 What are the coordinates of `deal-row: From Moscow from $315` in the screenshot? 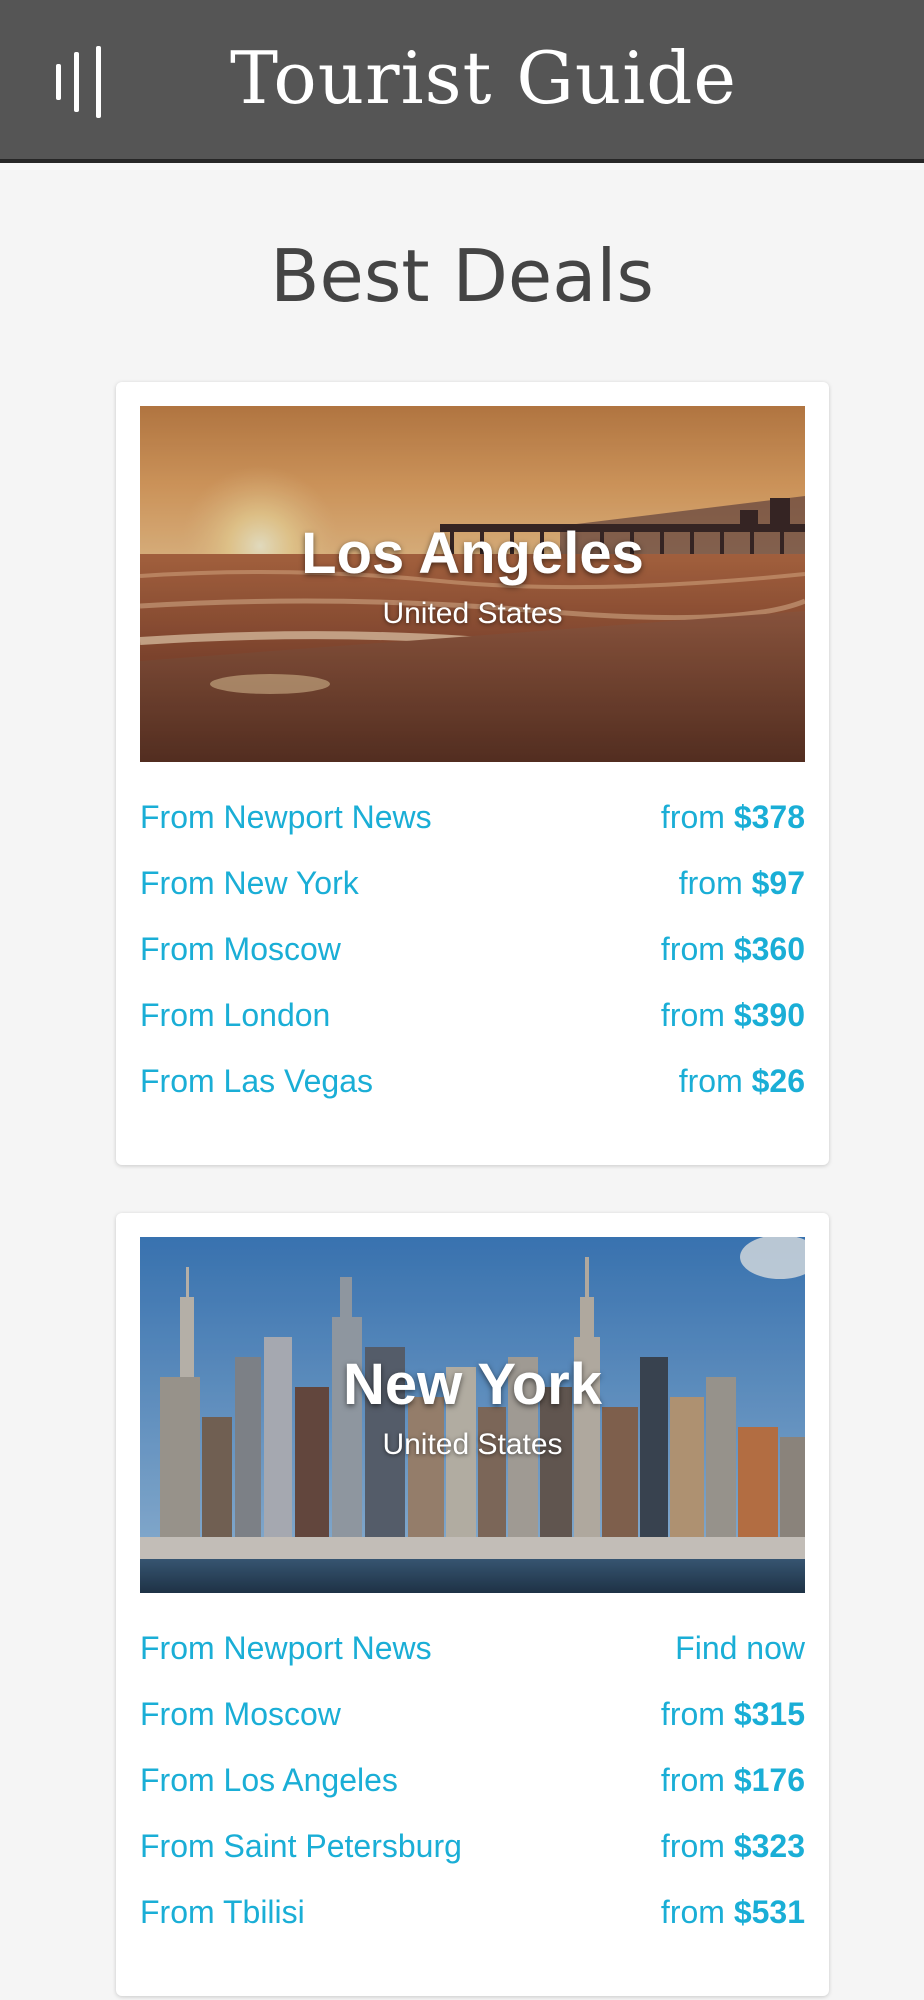 It's located at (472, 1714).